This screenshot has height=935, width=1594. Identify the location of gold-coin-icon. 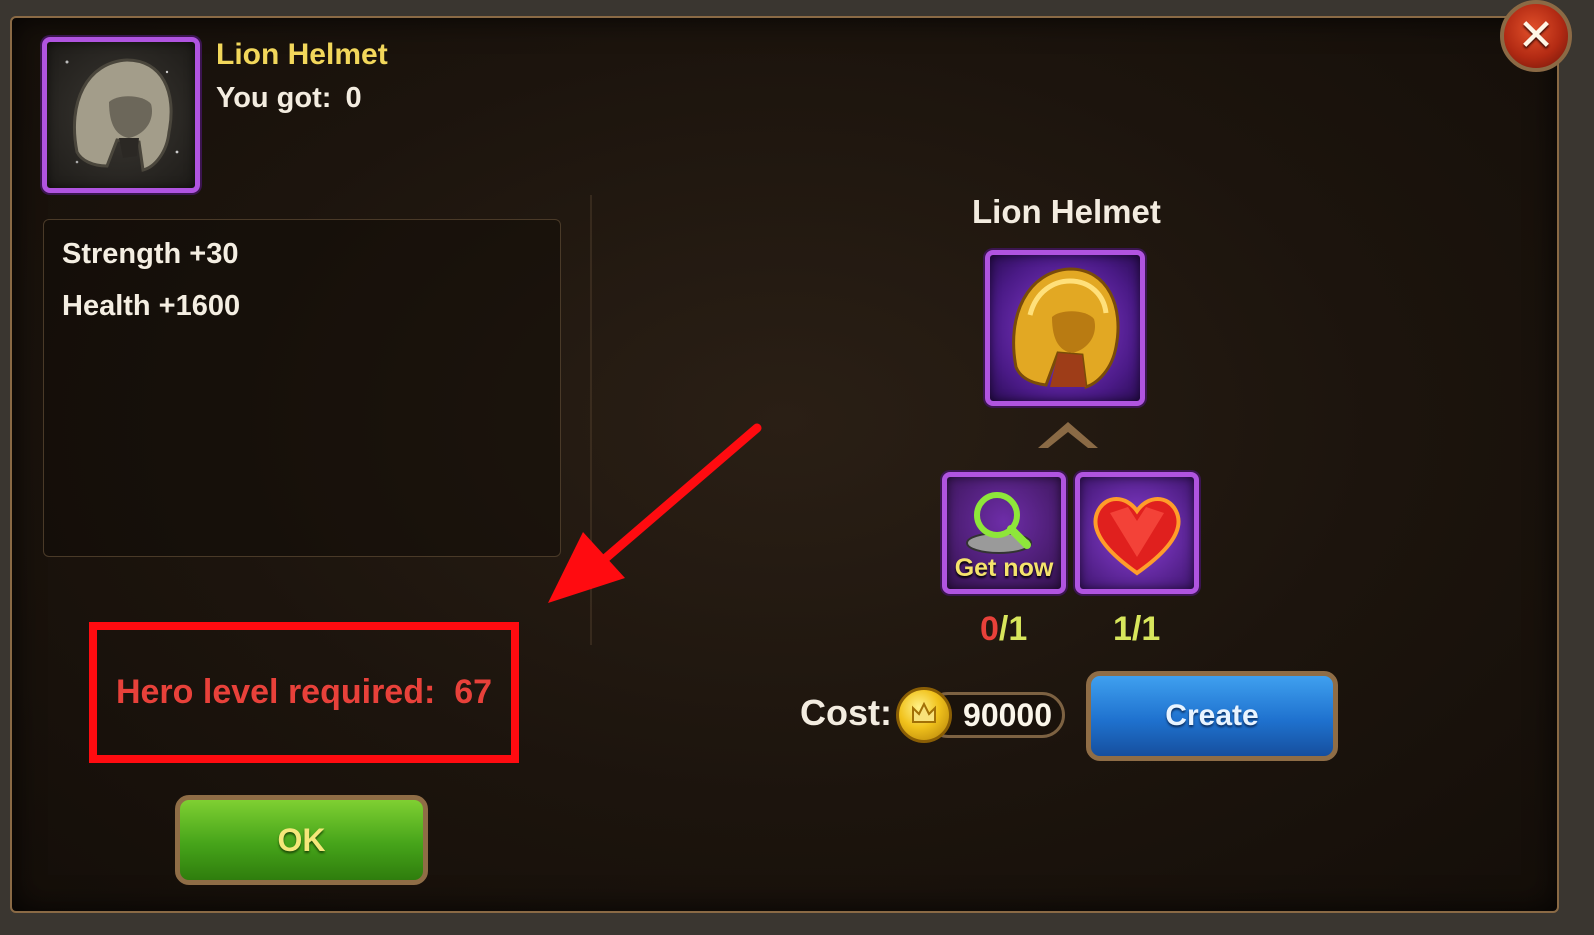
(924, 715).